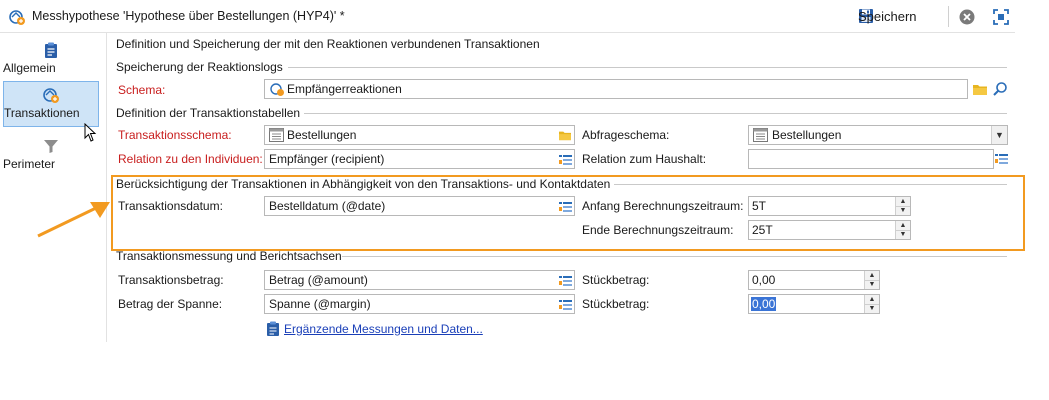 This screenshot has height=400, width=1049. Describe the element at coordinates (190, 159) in the screenshot. I see `relation-individuals-label: Relation zu den Individuen:` at that location.